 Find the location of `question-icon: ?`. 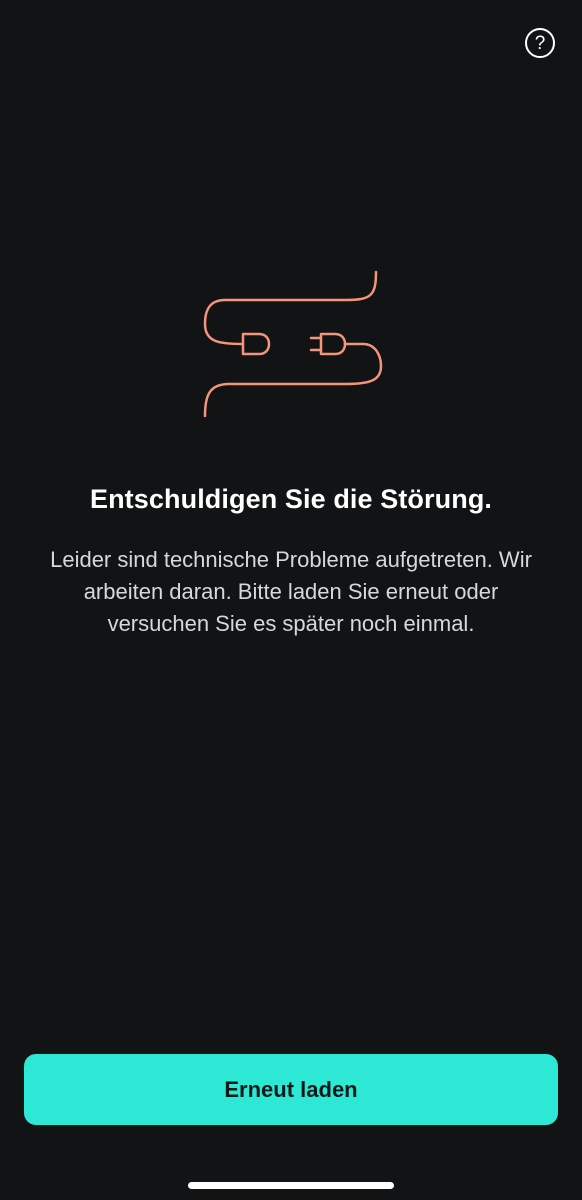

question-icon: ? is located at coordinates (540, 43).